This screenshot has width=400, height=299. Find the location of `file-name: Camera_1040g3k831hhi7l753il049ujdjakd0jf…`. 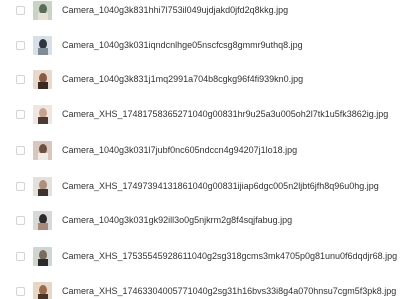

file-name: Camera_1040g3k831hhi7l753il049ujdjakd0jf… is located at coordinates (175, 10).